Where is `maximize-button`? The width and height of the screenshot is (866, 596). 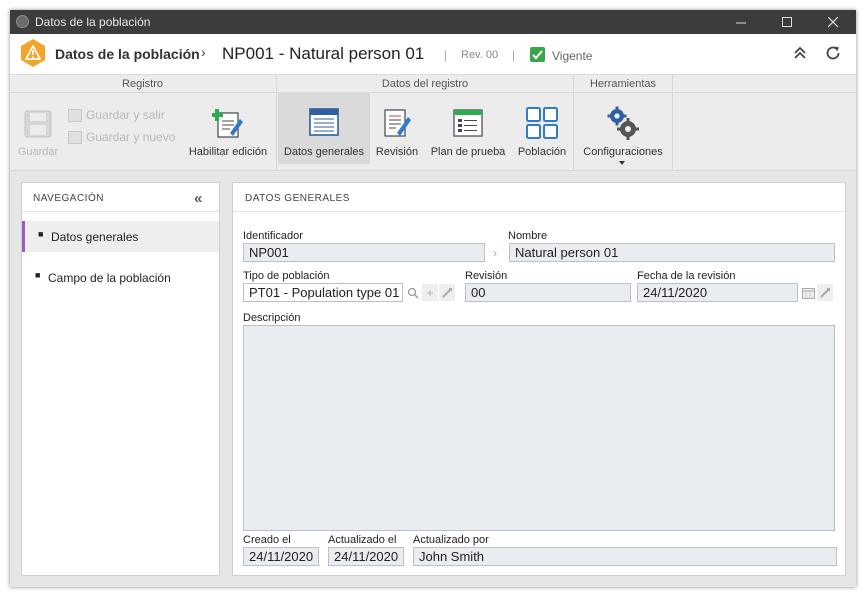
maximize-button is located at coordinates (787, 22).